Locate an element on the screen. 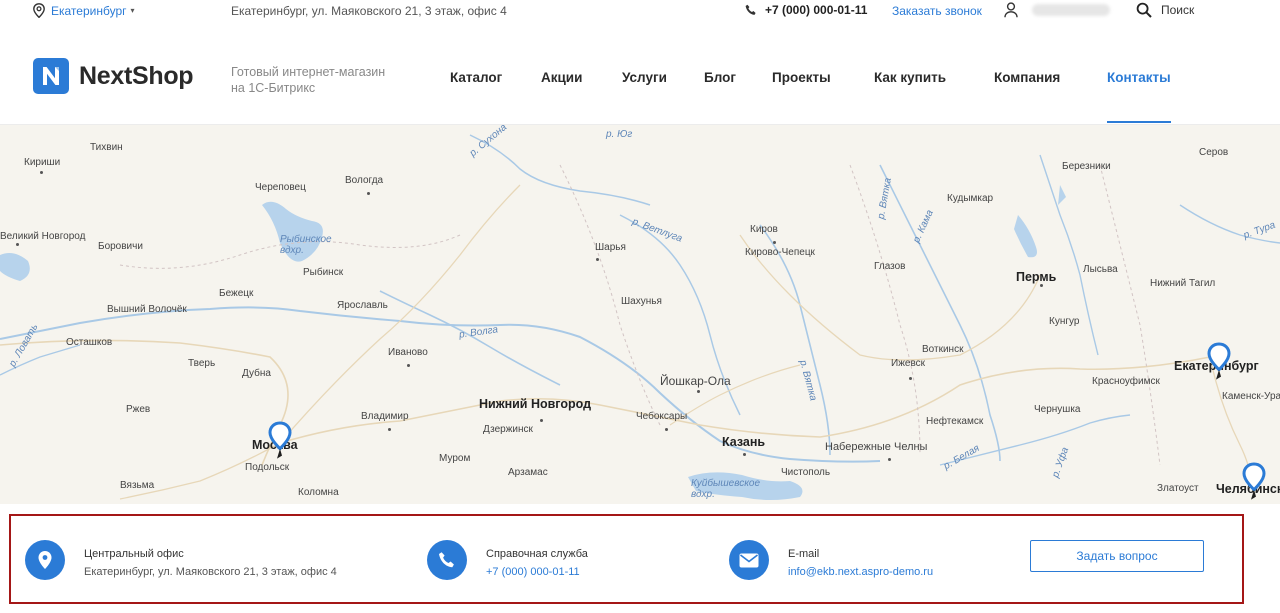  map-city-label: Глазов is located at coordinates (890, 266).